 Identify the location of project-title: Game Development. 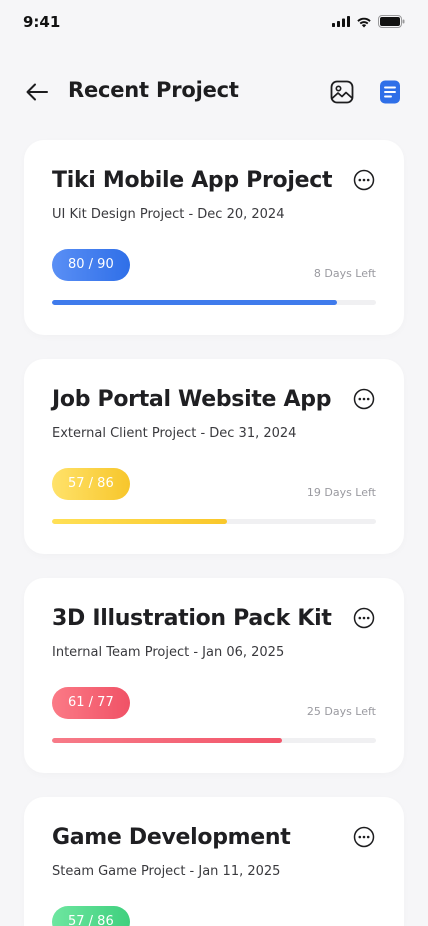
(171, 837).